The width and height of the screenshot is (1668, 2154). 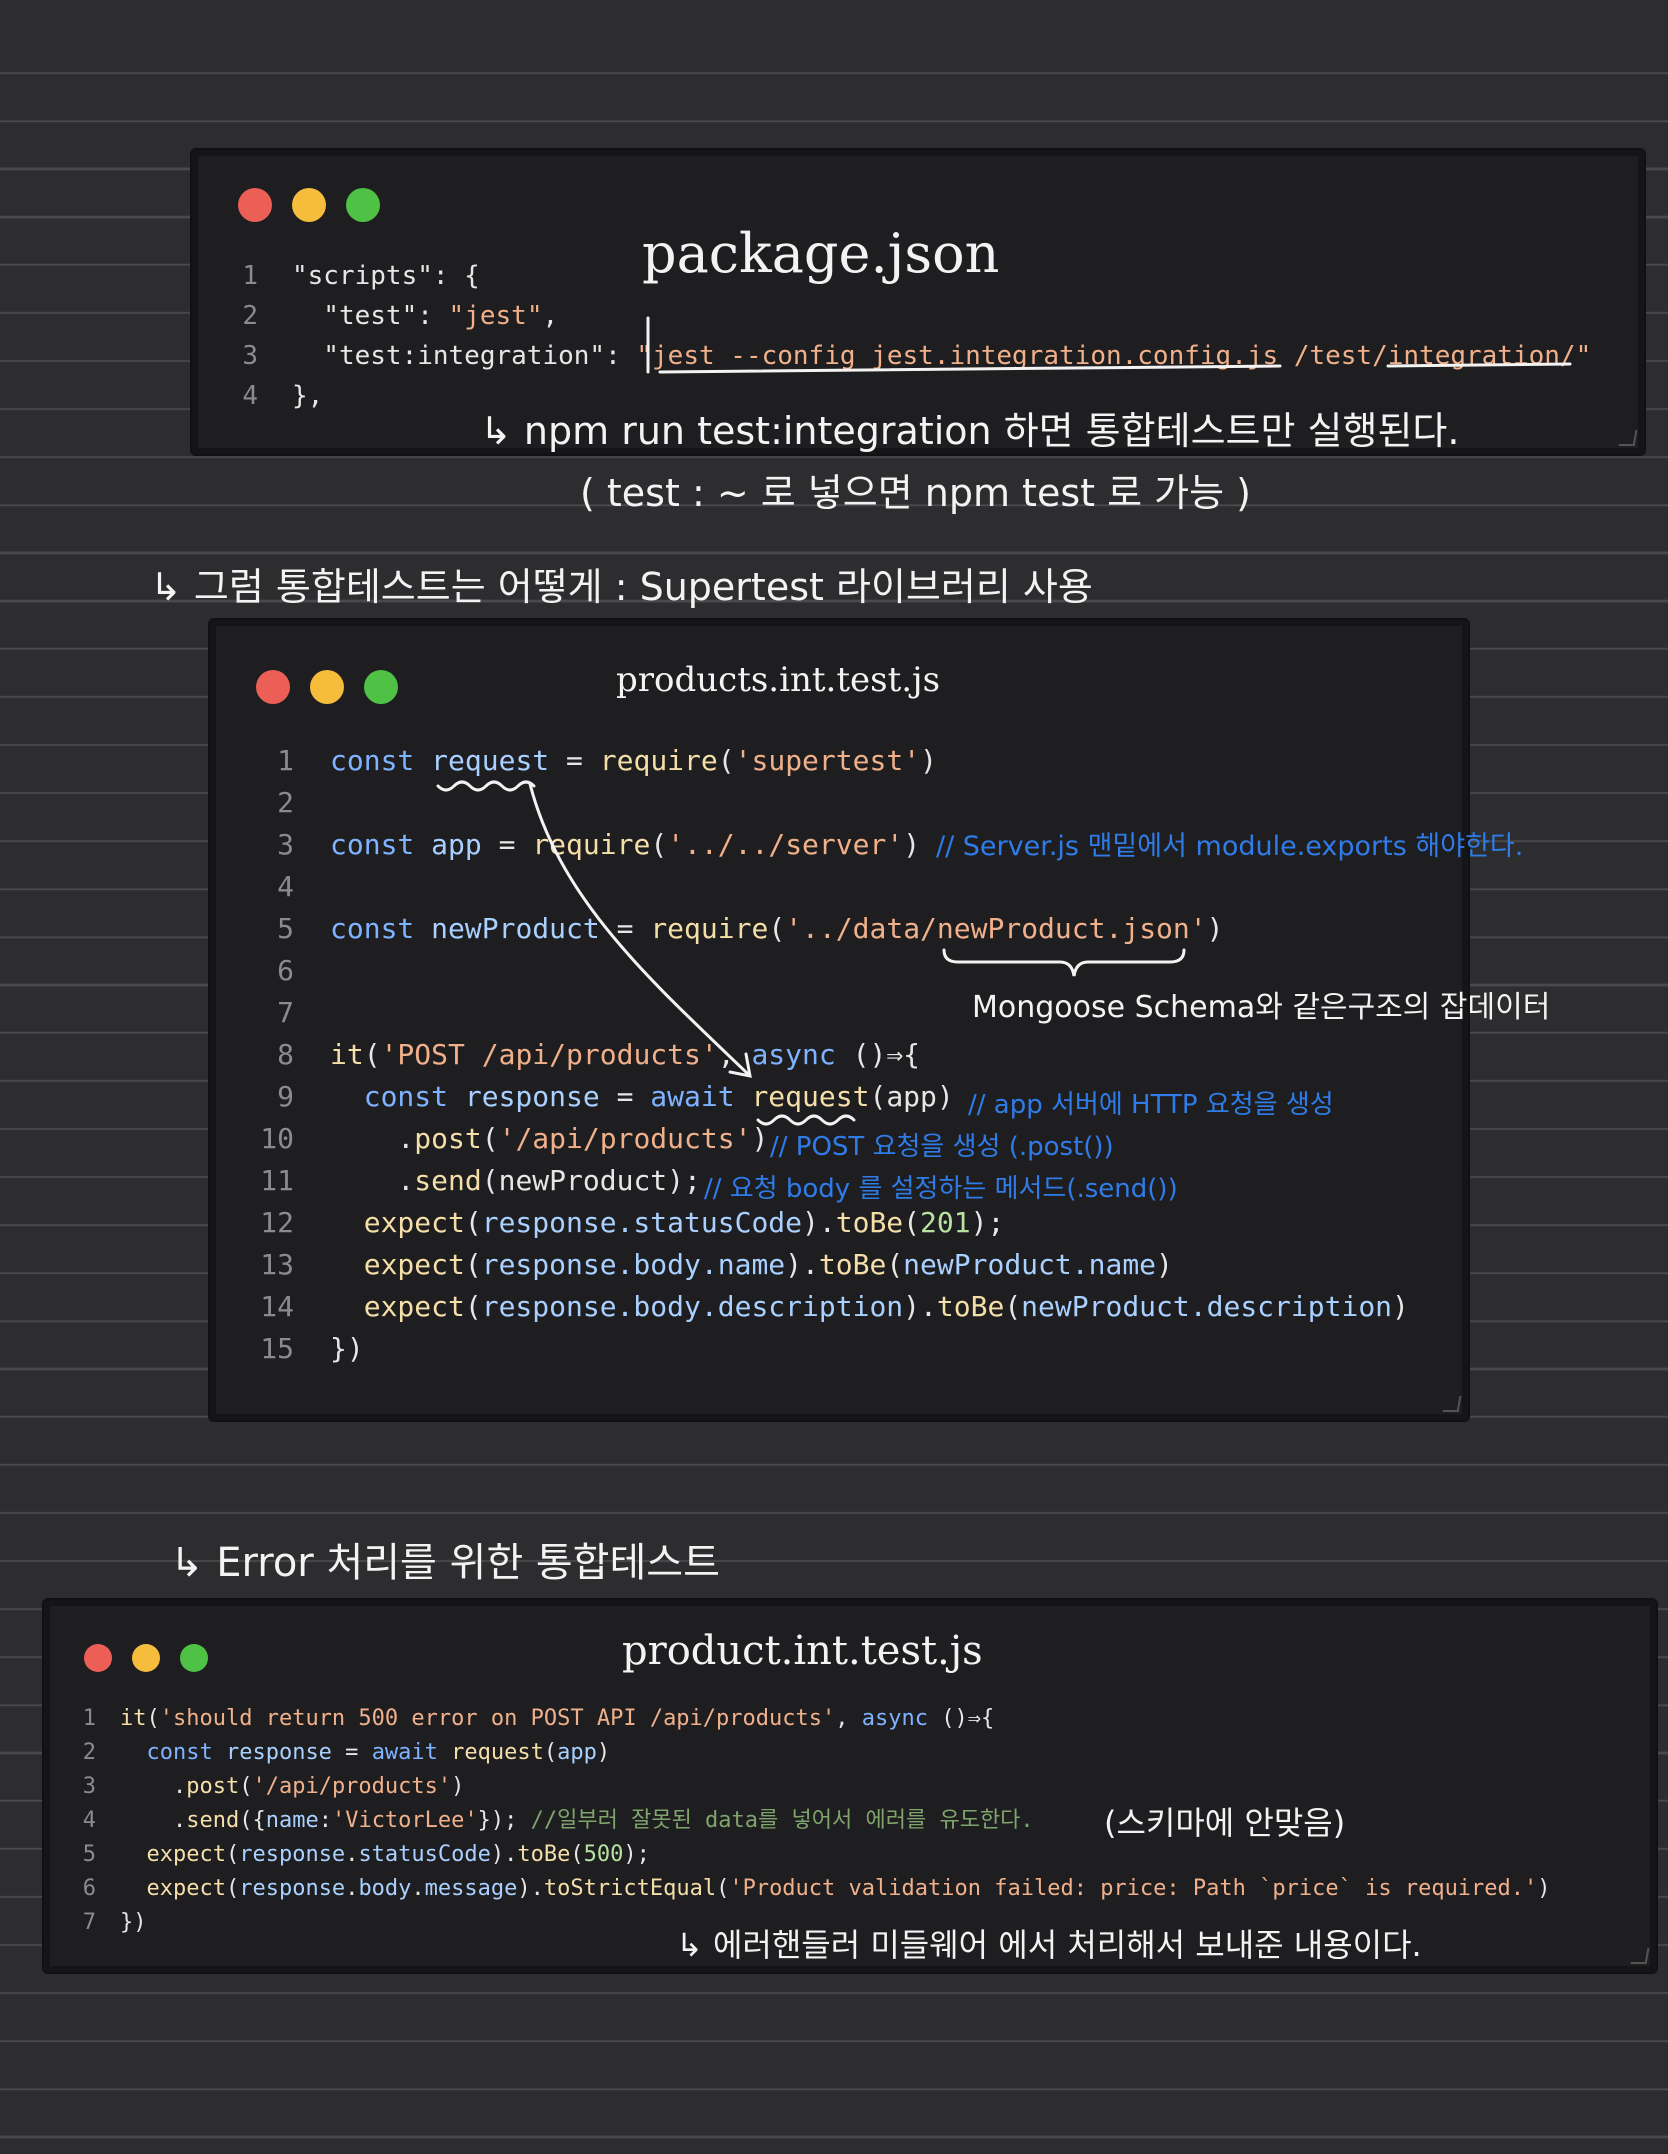 I want to click on code-token: },, so click(x=308, y=396).